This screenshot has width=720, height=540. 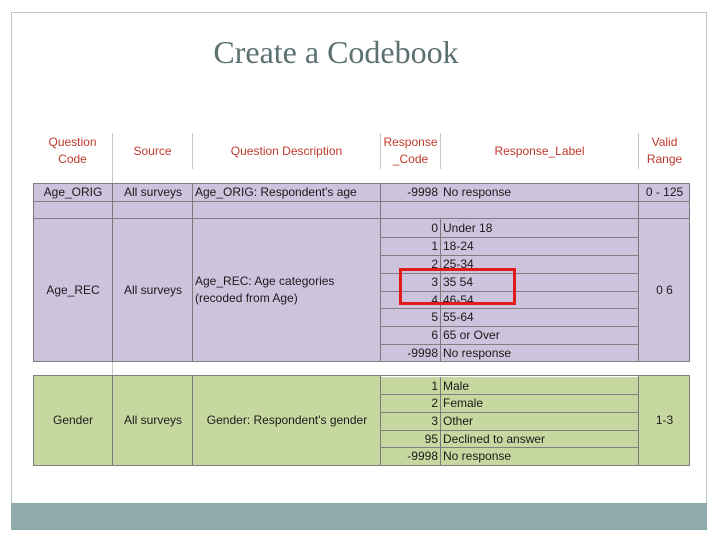 What do you see at coordinates (410, 150) in the screenshot?
I see `header-response-code: Response _Code` at bounding box center [410, 150].